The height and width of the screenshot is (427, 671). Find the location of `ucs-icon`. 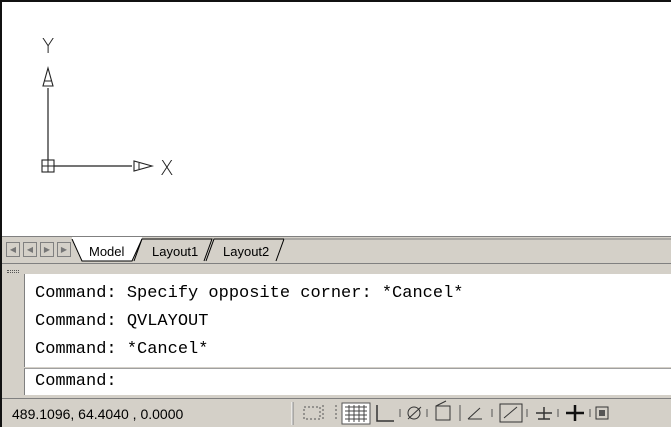

ucs-icon is located at coordinates (98, 119).